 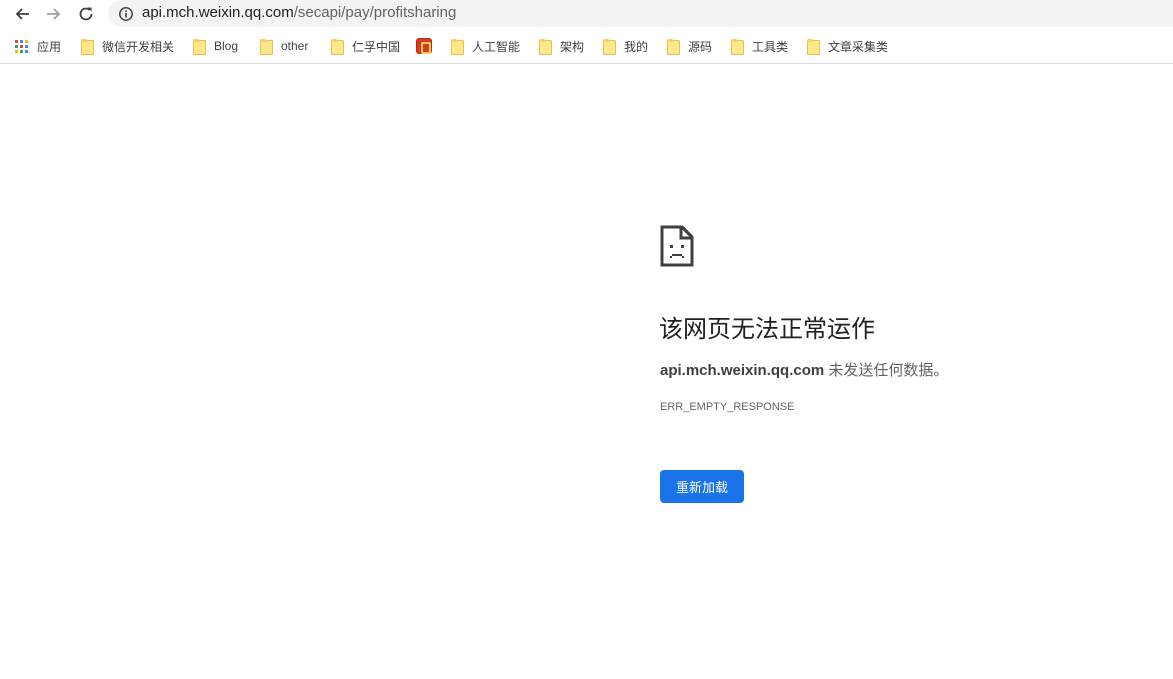 I want to click on error-title: 该网页无法正常运作, so click(x=767, y=329).